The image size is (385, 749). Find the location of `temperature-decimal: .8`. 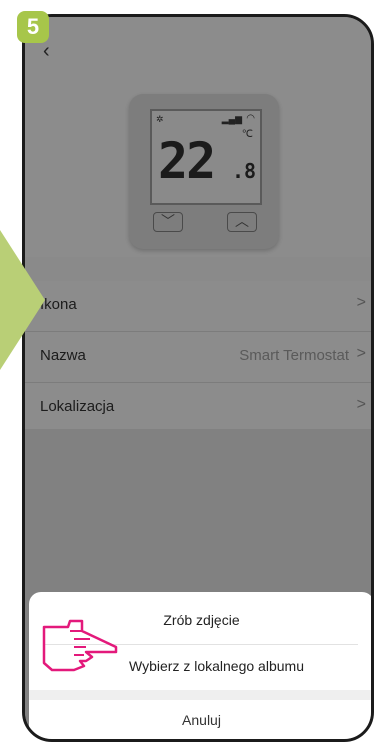

temperature-decimal: .8 is located at coordinates (244, 171).